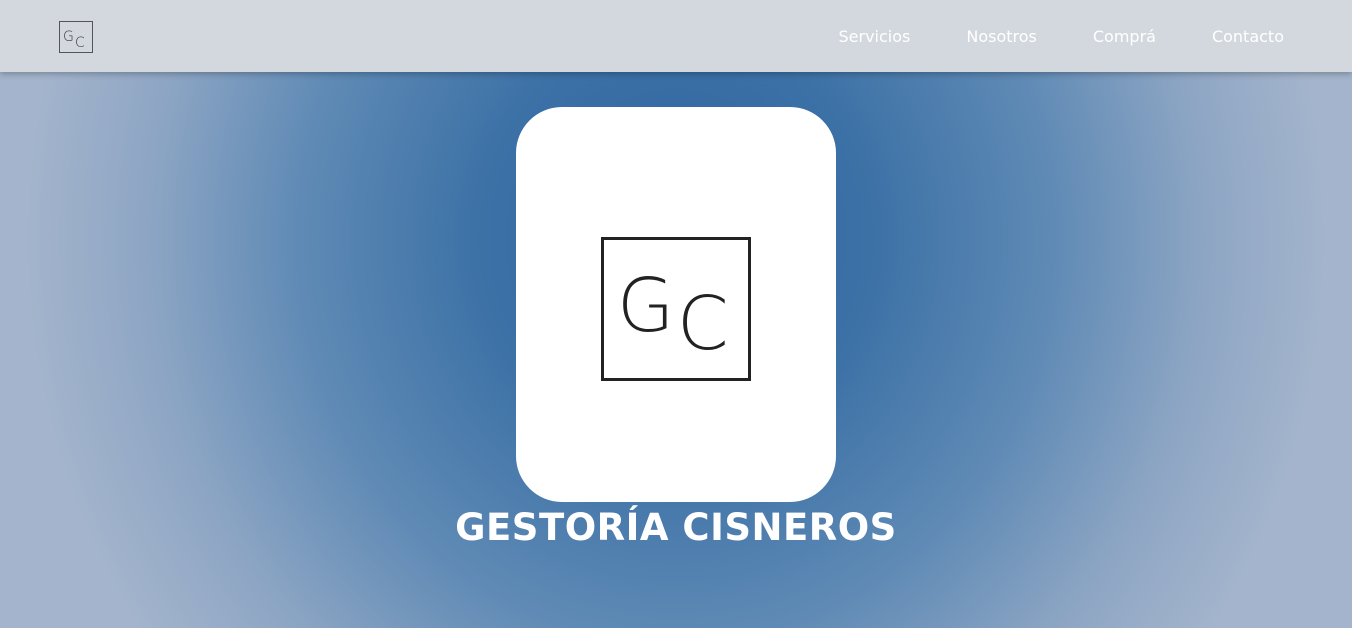  What do you see at coordinates (1248, 36) in the screenshot?
I see `nav-link-contacto: Contacto` at bounding box center [1248, 36].